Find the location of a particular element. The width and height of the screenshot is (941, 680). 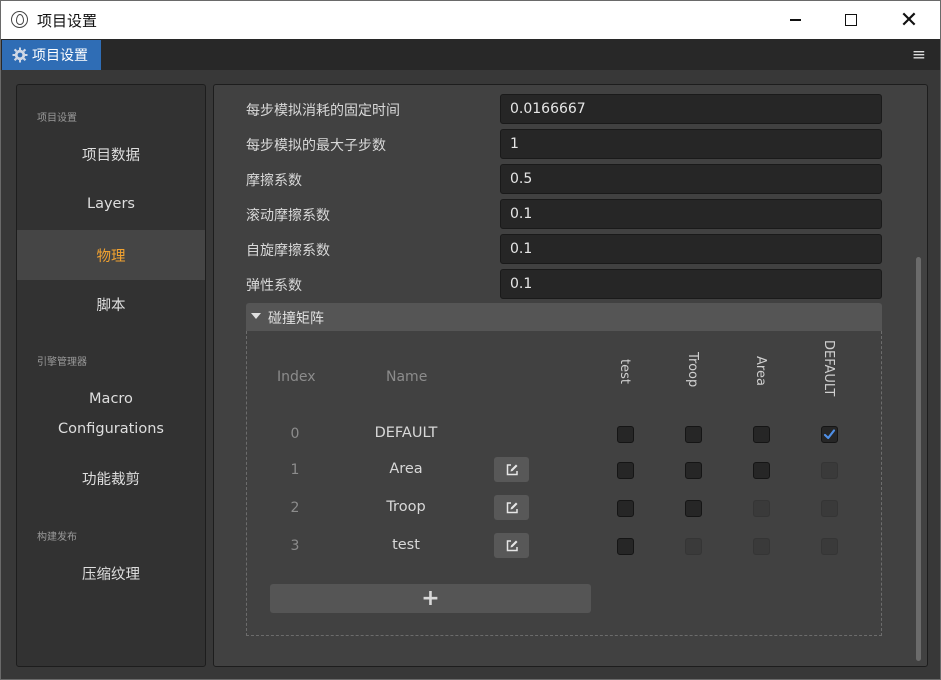

cocos-logo-icon is located at coordinates (19, 19).